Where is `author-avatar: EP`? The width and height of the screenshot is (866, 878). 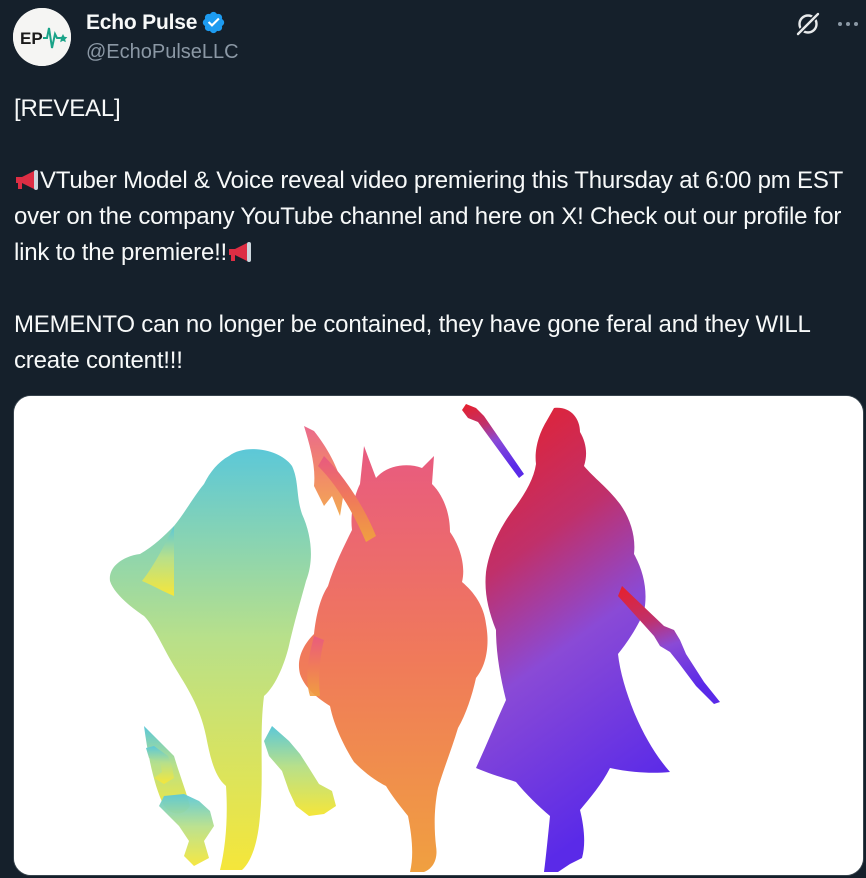
author-avatar: EP is located at coordinates (42, 37).